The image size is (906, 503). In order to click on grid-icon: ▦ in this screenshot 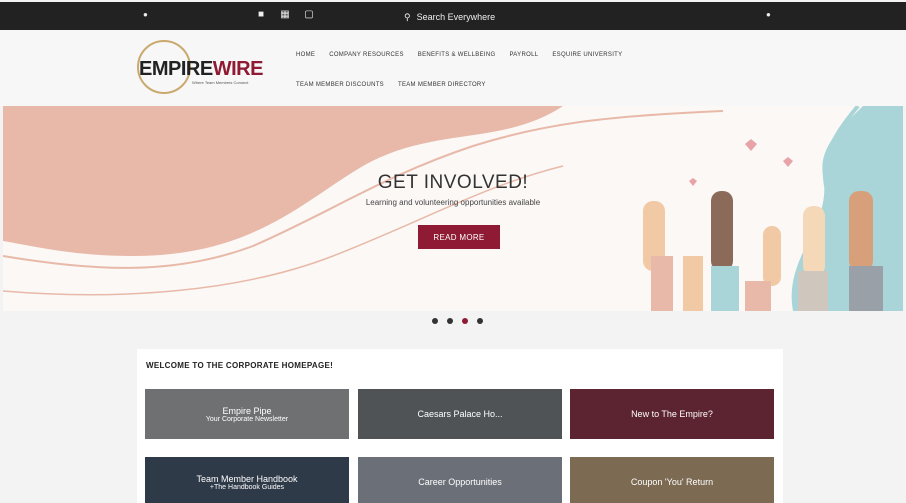, I will do `click(285, 15)`.